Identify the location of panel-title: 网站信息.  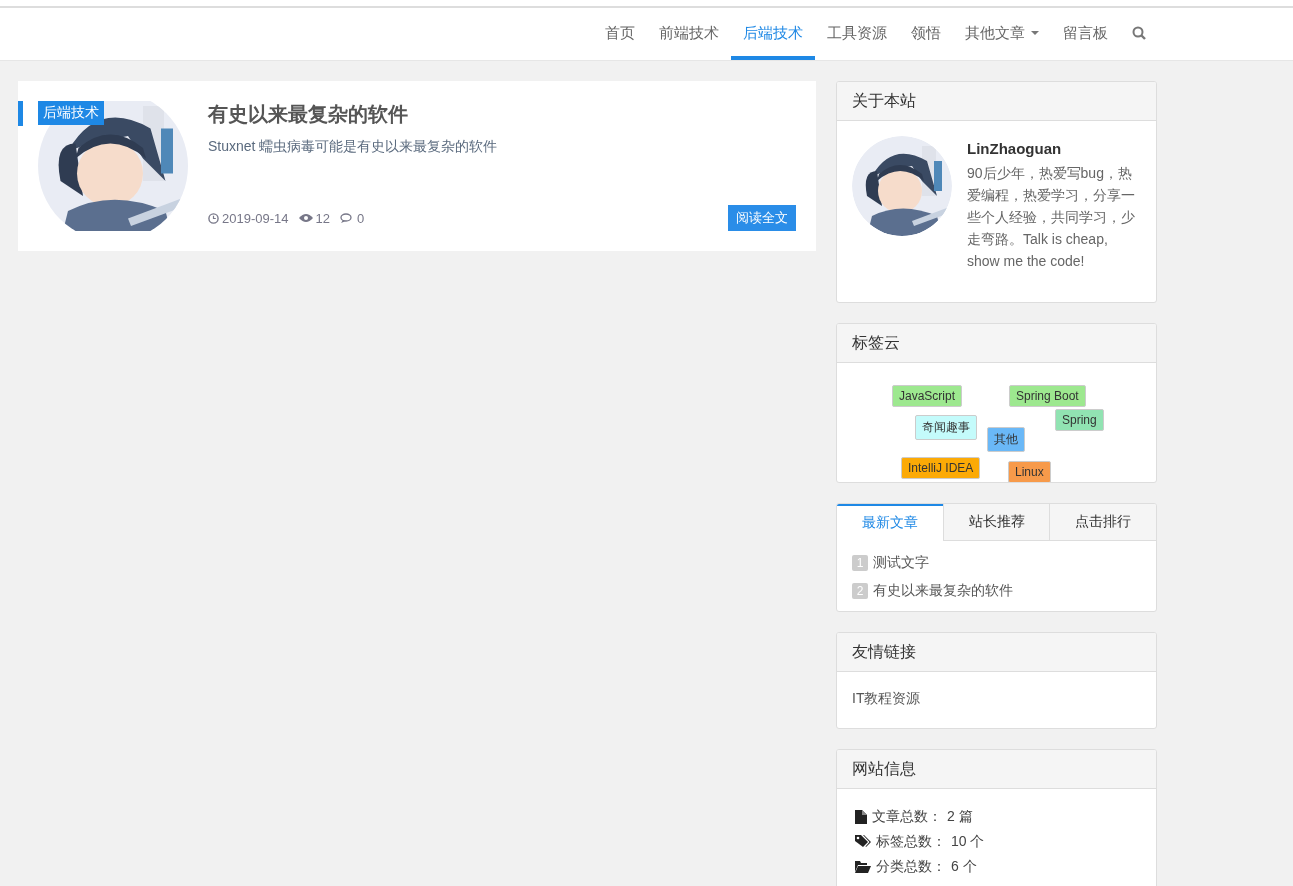
(996, 769).